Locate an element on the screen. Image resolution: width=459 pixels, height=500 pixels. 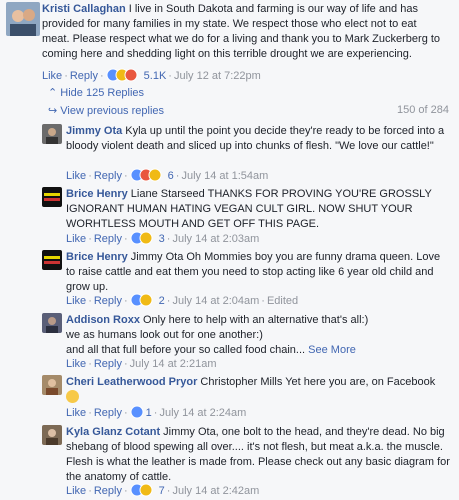
see-more-link: See More is located at coordinates (332, 350).